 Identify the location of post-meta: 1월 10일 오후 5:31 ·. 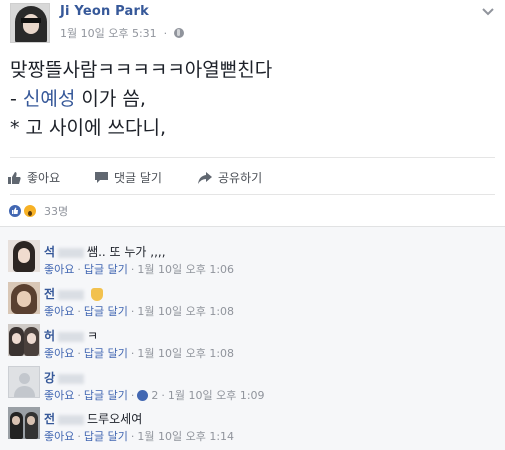
(122, 33).